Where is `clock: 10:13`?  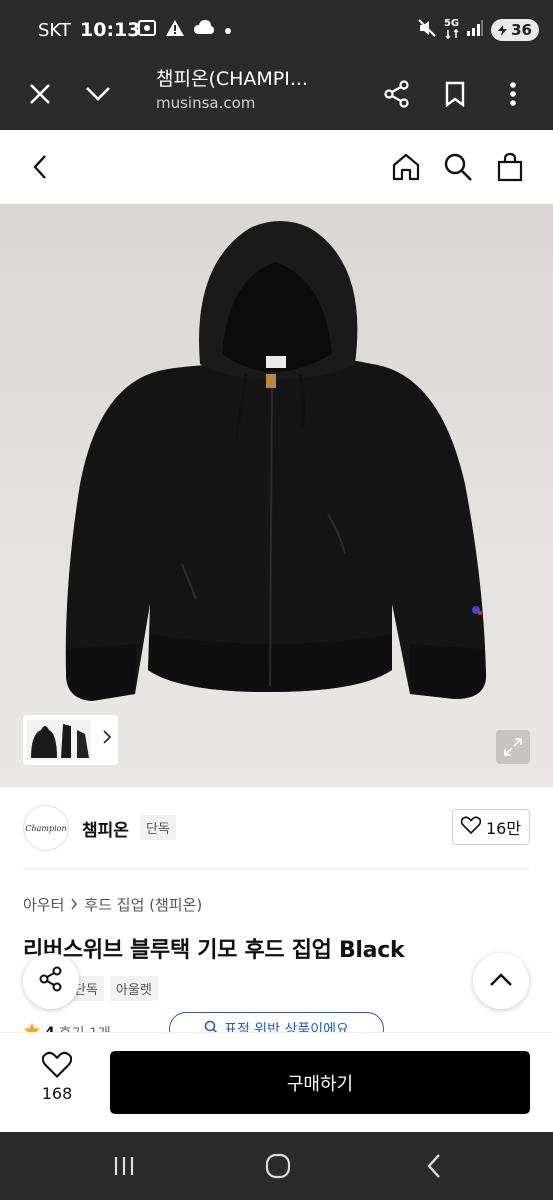 clock: 10:13 is located at coordinates (110, 30).